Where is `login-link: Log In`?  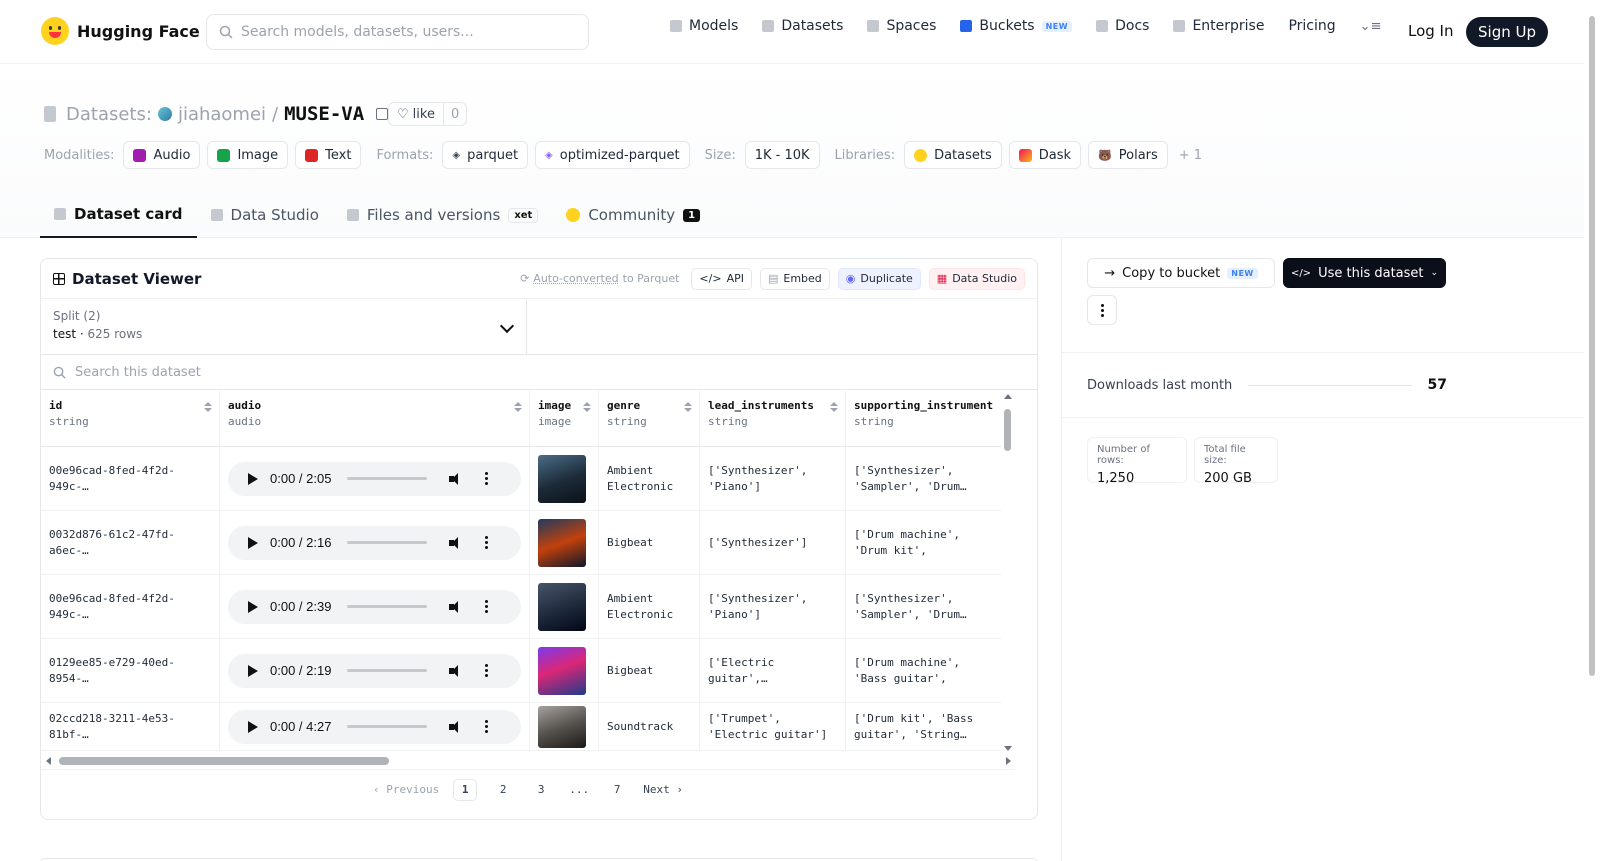
login-link: Log In is located at coordinates (1431, 31).